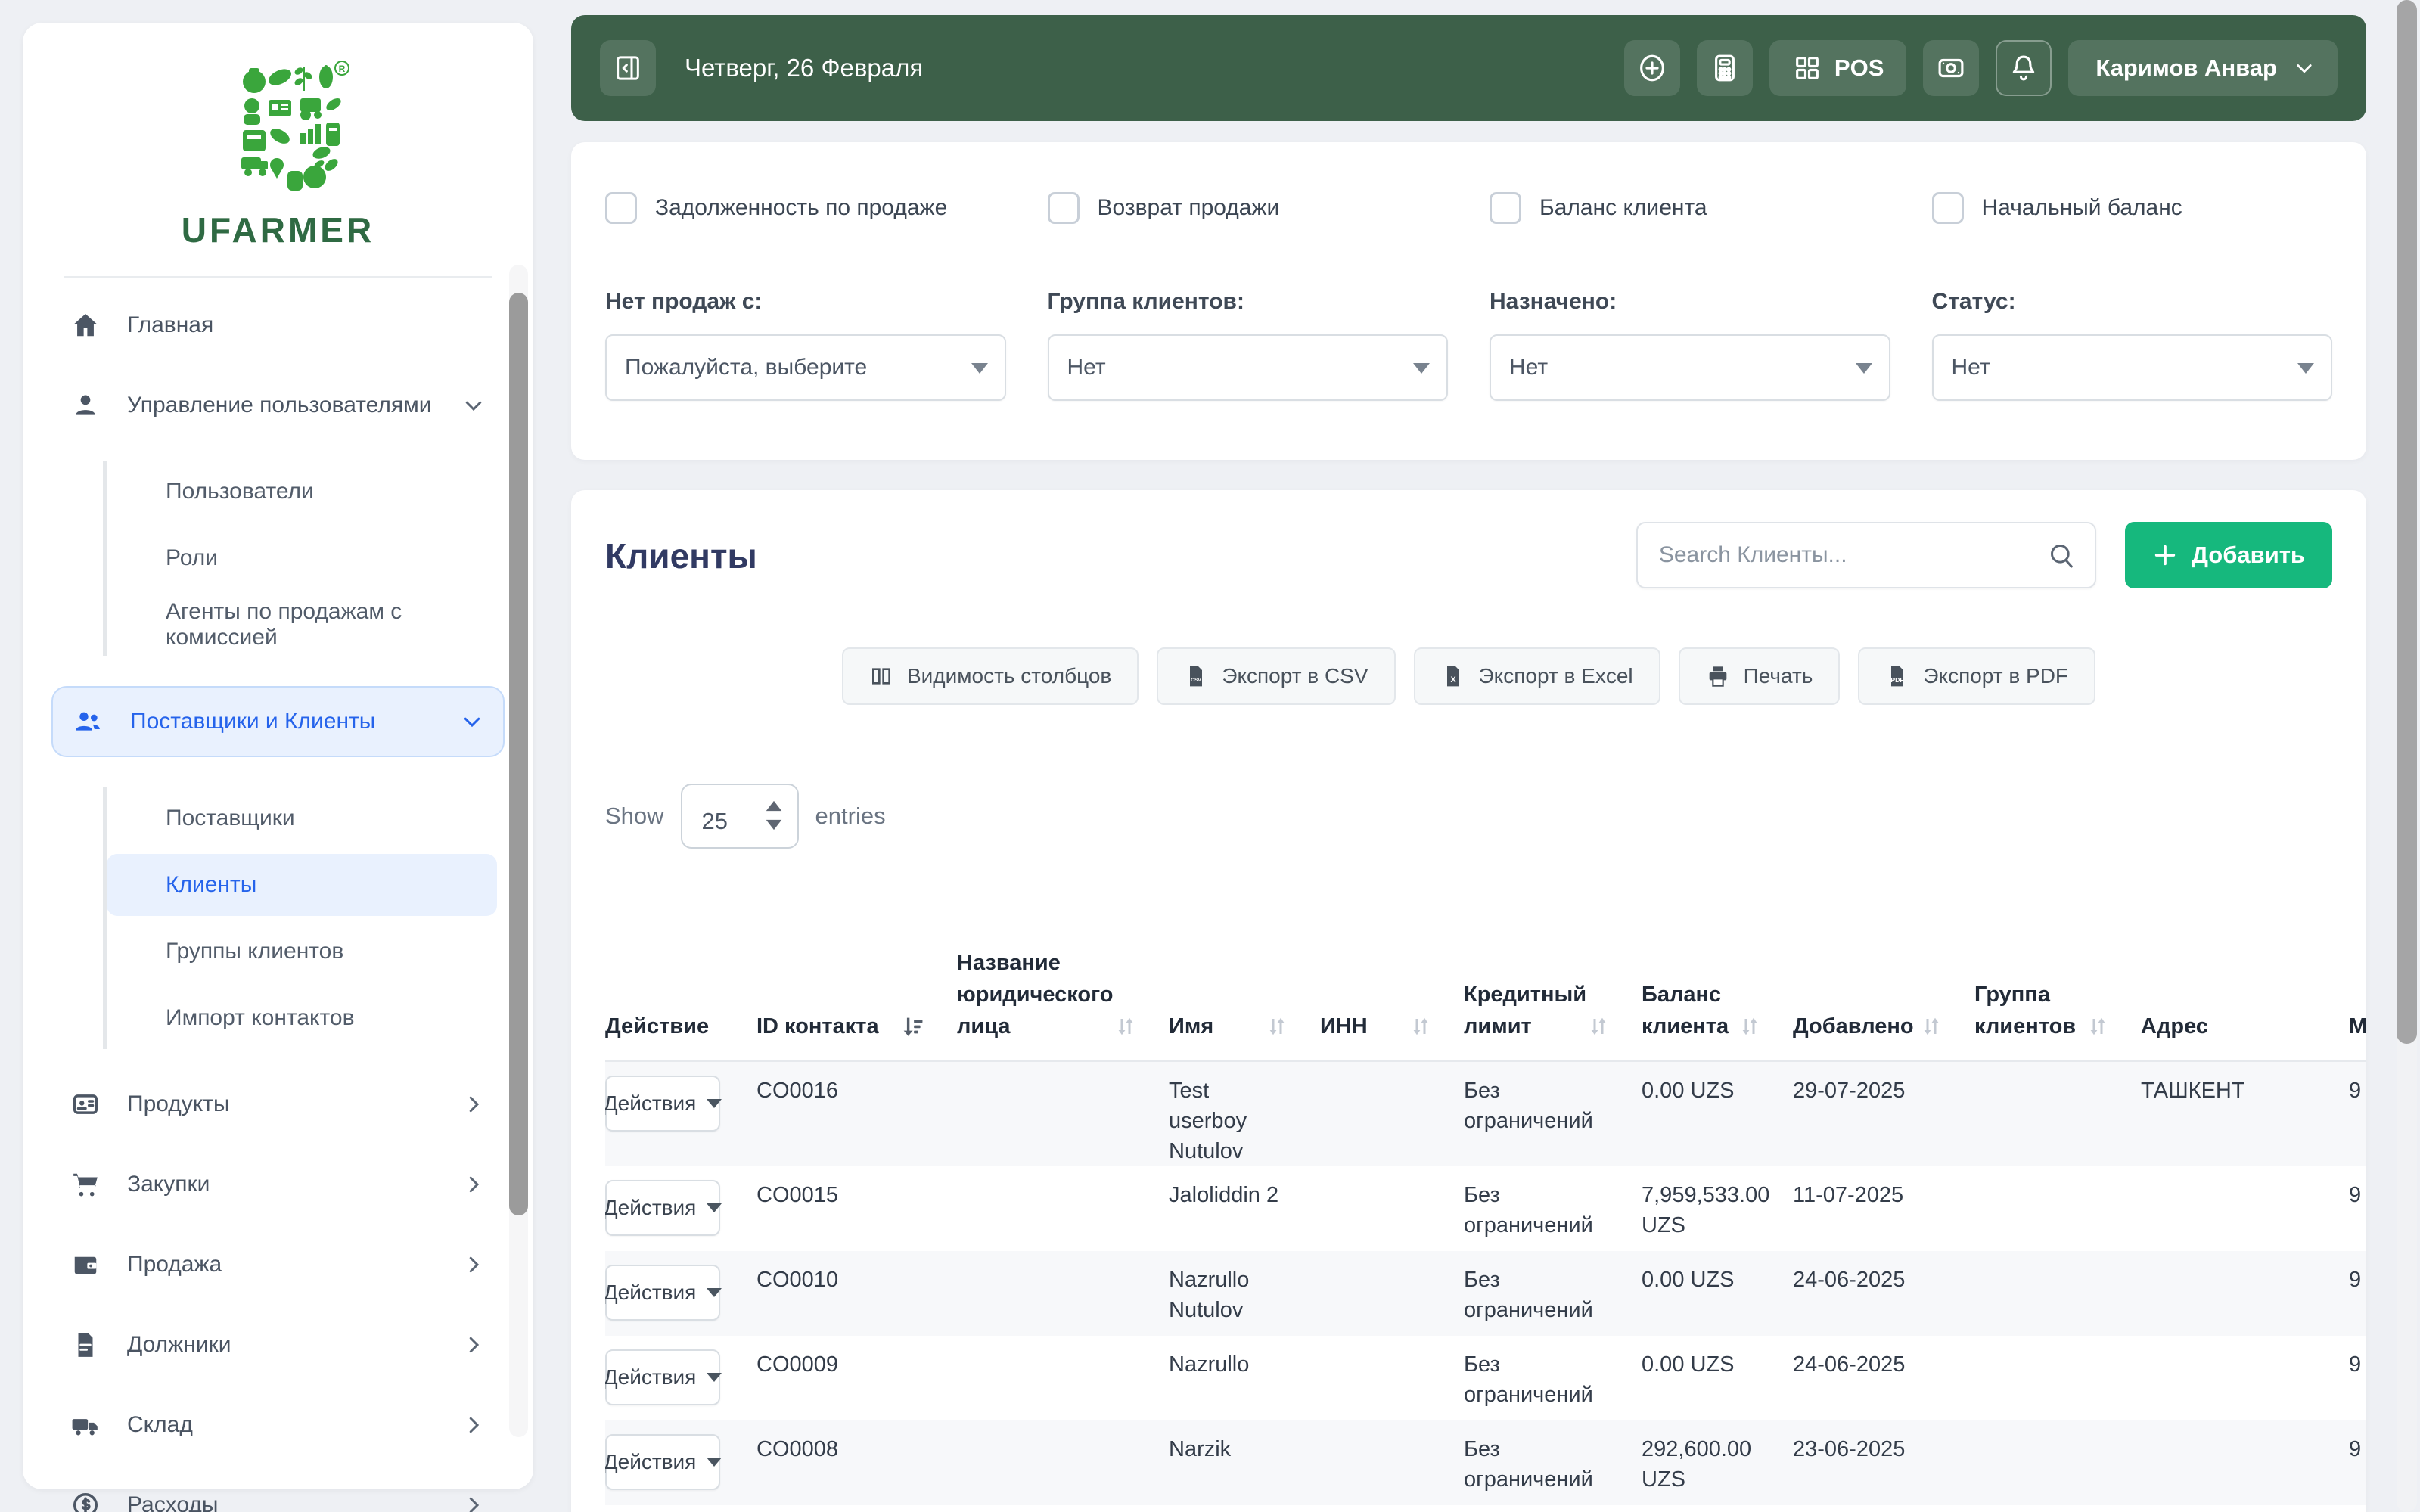  Describe the element at coordinates (628, 68) in the screenshot. I see `sidebar-toggle-button` at that location.